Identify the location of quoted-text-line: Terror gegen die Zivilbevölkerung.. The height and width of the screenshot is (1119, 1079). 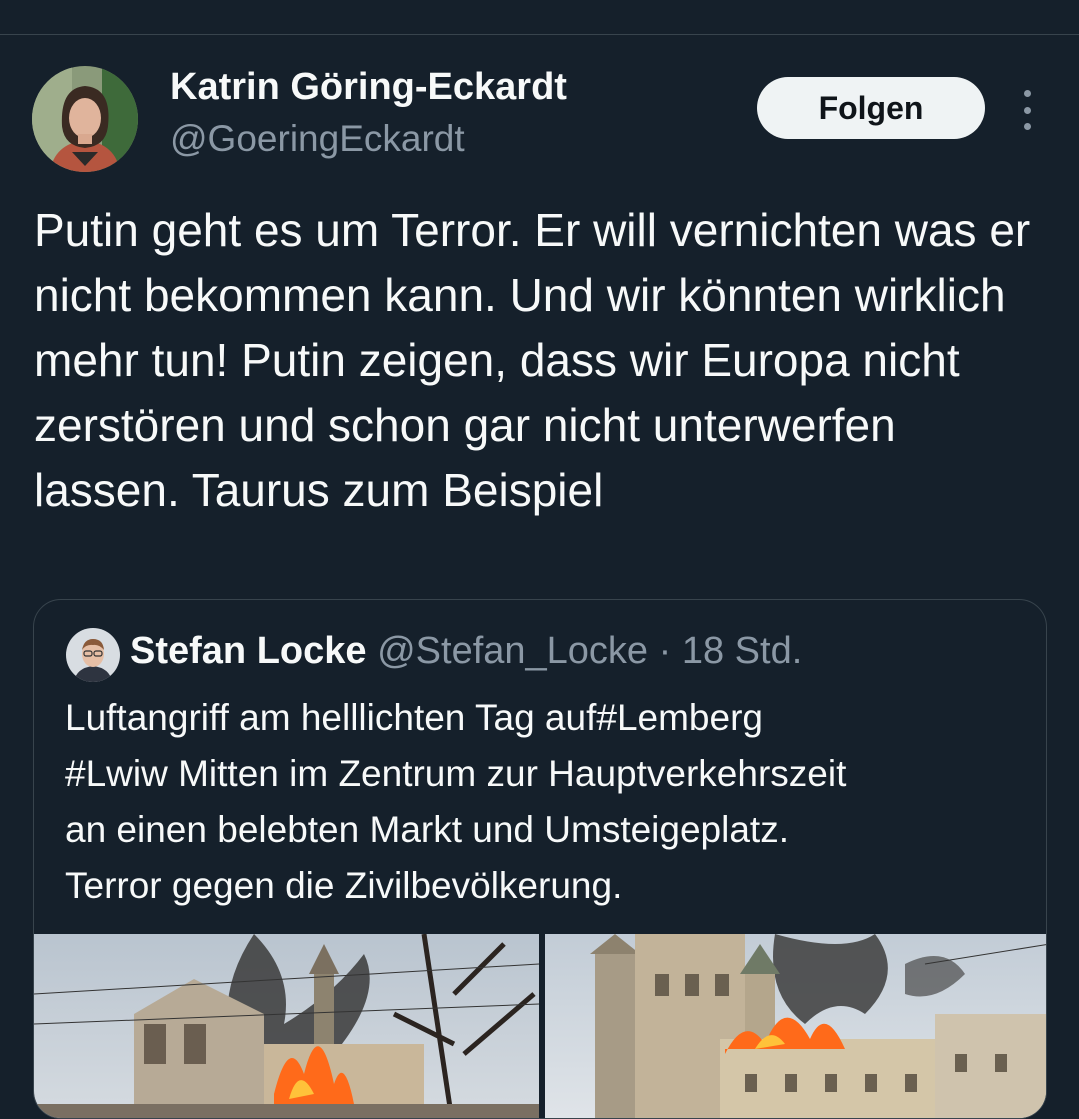
(344, 885).